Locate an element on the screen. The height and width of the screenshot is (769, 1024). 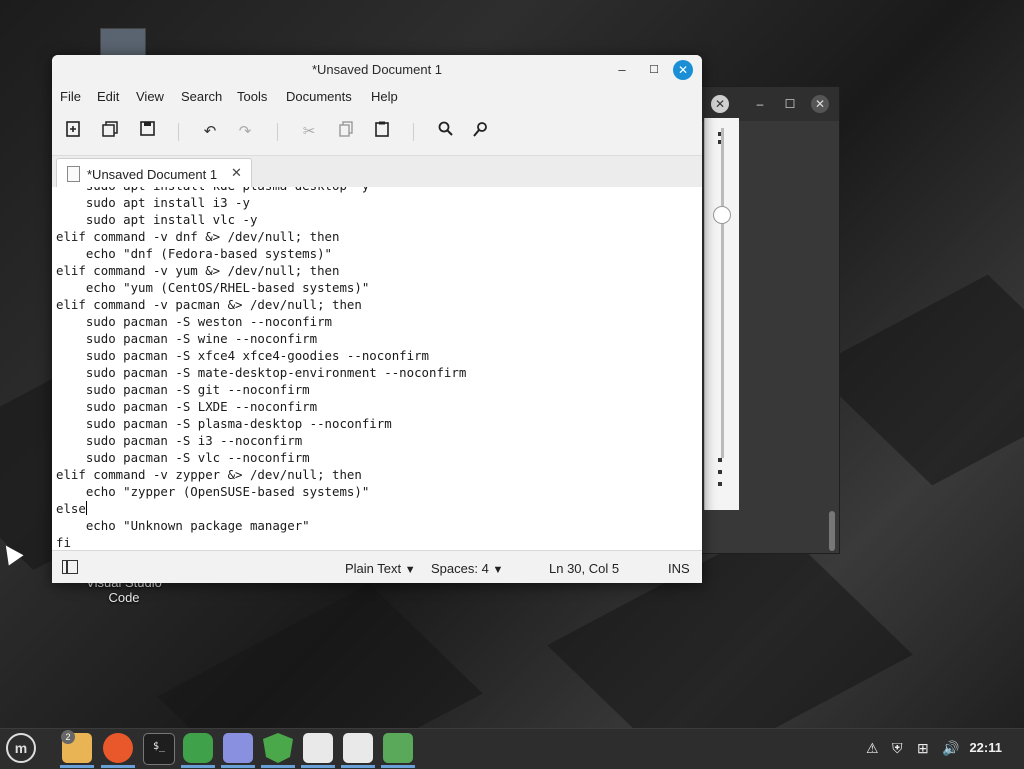
menu-search: Search is located at coordinates (201, 96).